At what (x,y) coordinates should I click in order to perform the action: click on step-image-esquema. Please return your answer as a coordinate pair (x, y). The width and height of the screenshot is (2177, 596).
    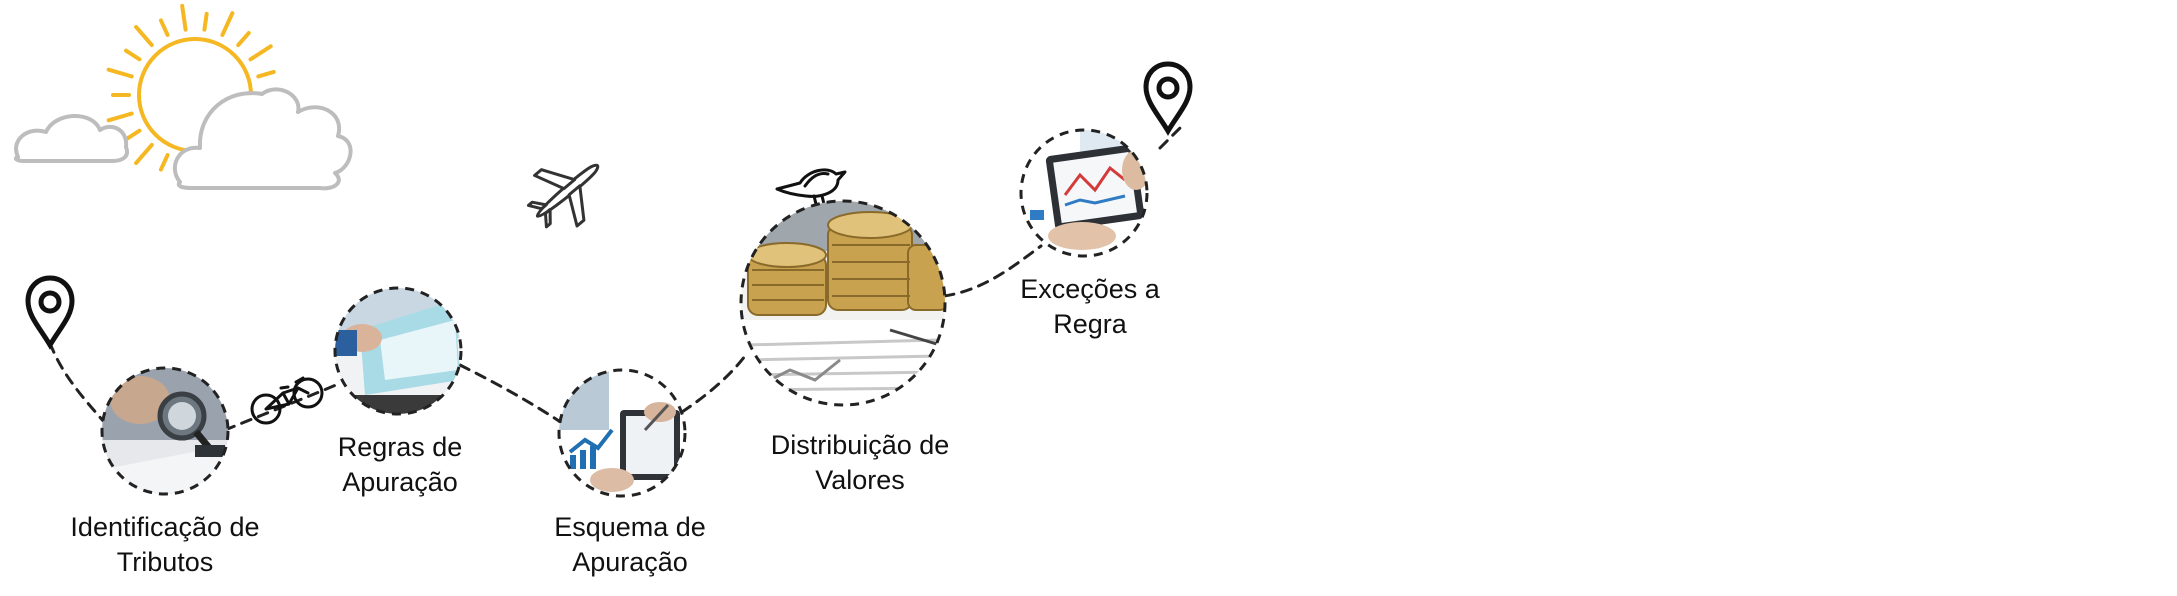
    Looking at the image, I should click on (622, 433).